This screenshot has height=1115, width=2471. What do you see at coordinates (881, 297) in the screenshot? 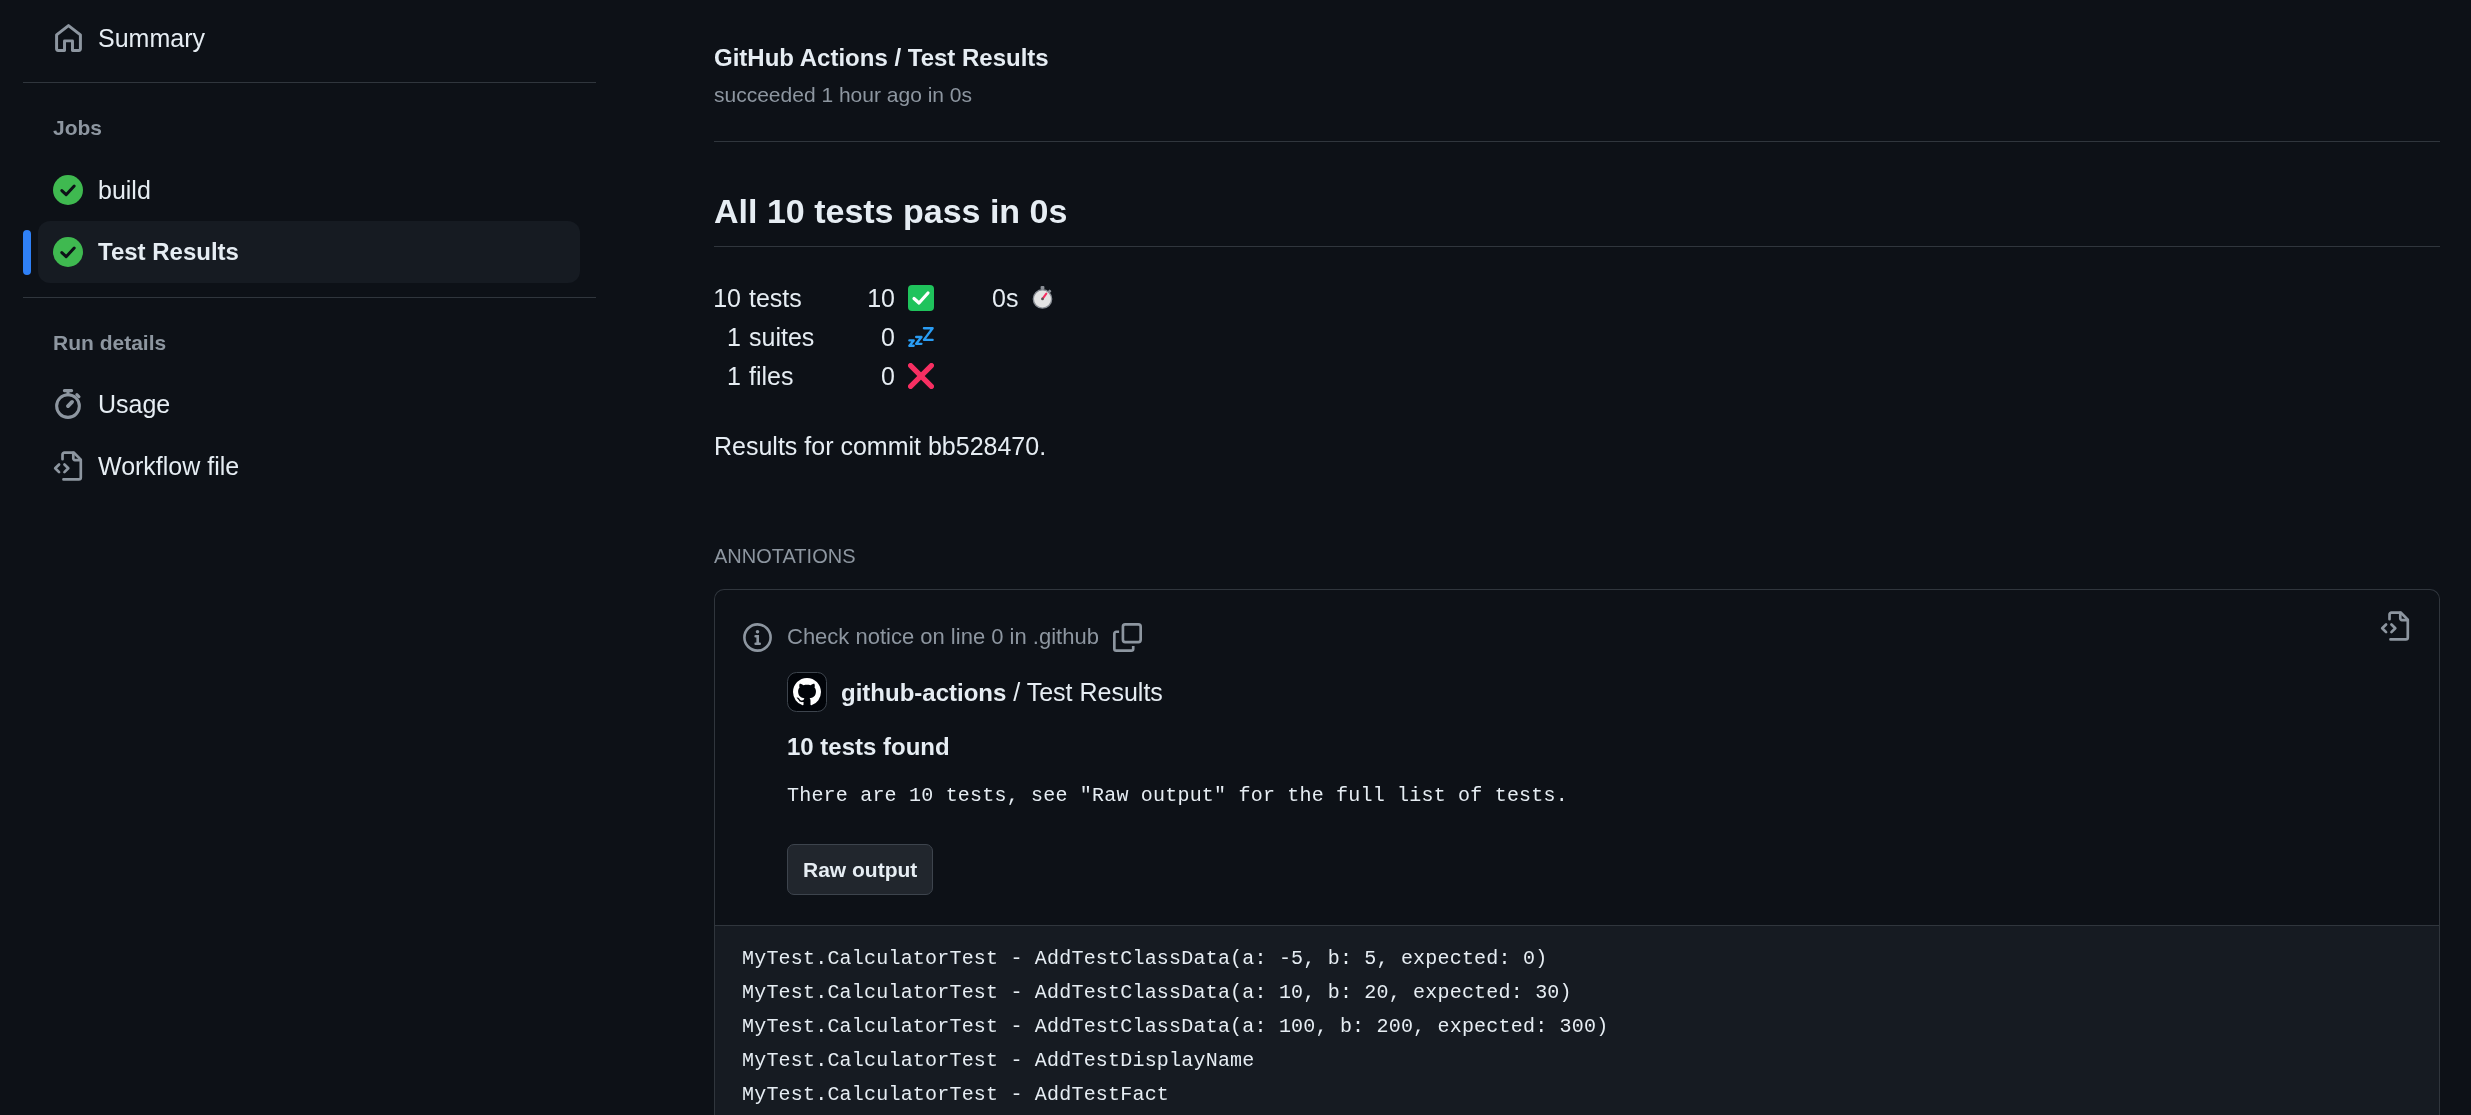
I see `stat-result: 10` at bounding box center [881, 297].